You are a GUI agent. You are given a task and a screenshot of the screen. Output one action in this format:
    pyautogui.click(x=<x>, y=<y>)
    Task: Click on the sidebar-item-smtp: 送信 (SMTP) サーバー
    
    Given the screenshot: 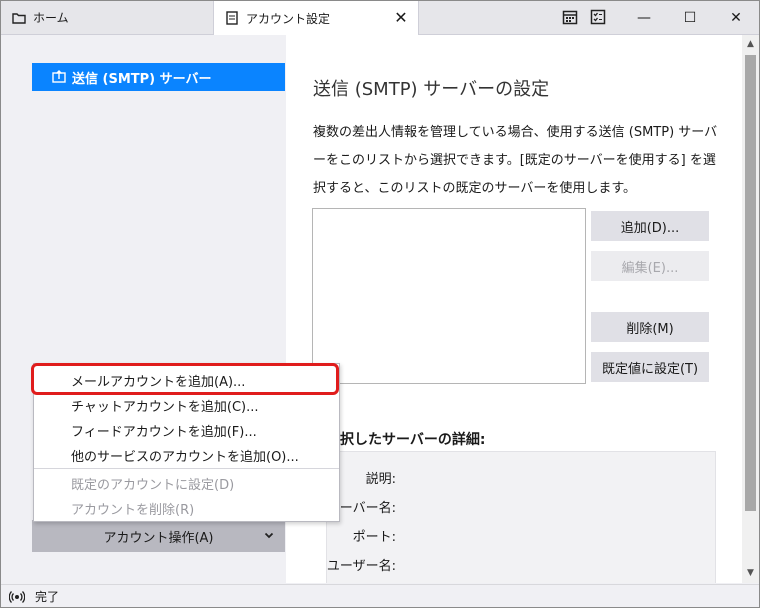 What is the action you would take?
    pyautogui.click(x=158, y=77)
    